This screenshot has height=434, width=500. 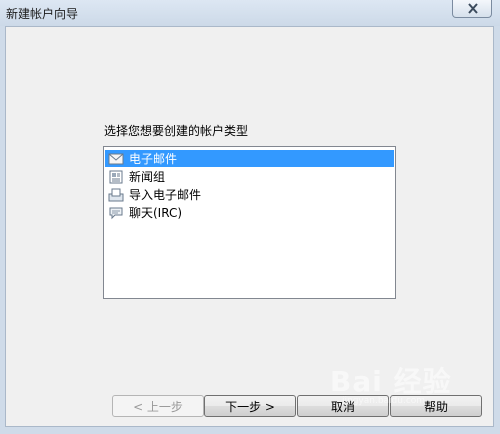 I want to click on list-item-email: 电子邮件, so click(x=249, y=158).